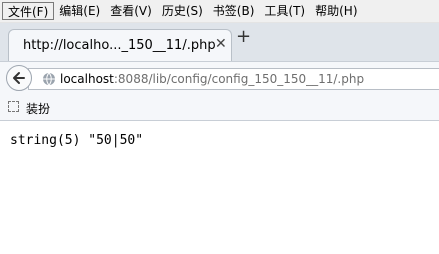 This screenshot has width=439, height=254. What do you see at coordinates (77, 140) in the screenshot?
I see `page-output: string(5) "50|50"` at bounding box center [77, 140].